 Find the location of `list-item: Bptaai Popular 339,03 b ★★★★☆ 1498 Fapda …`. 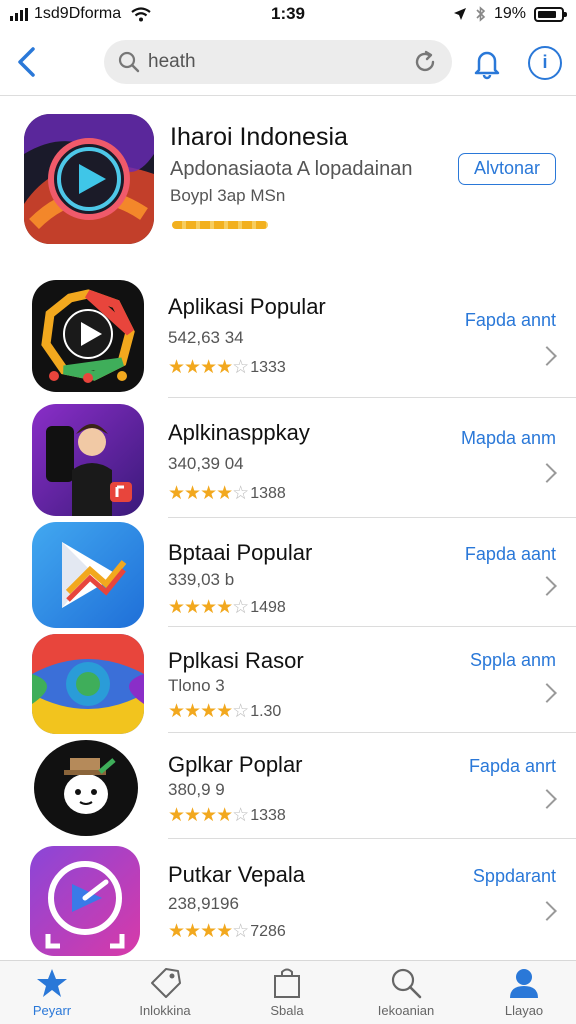

list-item: Bptaai Popular 339,03 b ★★★★☆ 1498 Fapda … is located at coordinates (288, 573).